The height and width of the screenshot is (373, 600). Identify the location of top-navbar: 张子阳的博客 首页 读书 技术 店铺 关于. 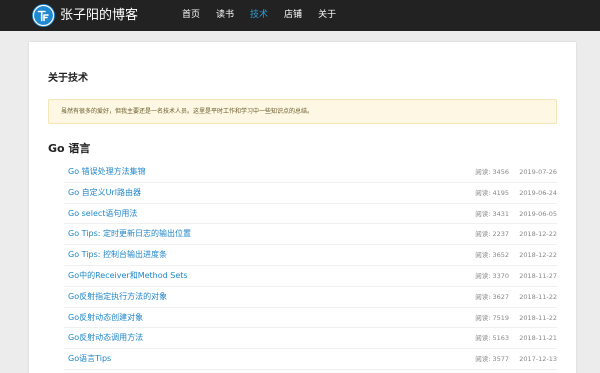
(300, 15).